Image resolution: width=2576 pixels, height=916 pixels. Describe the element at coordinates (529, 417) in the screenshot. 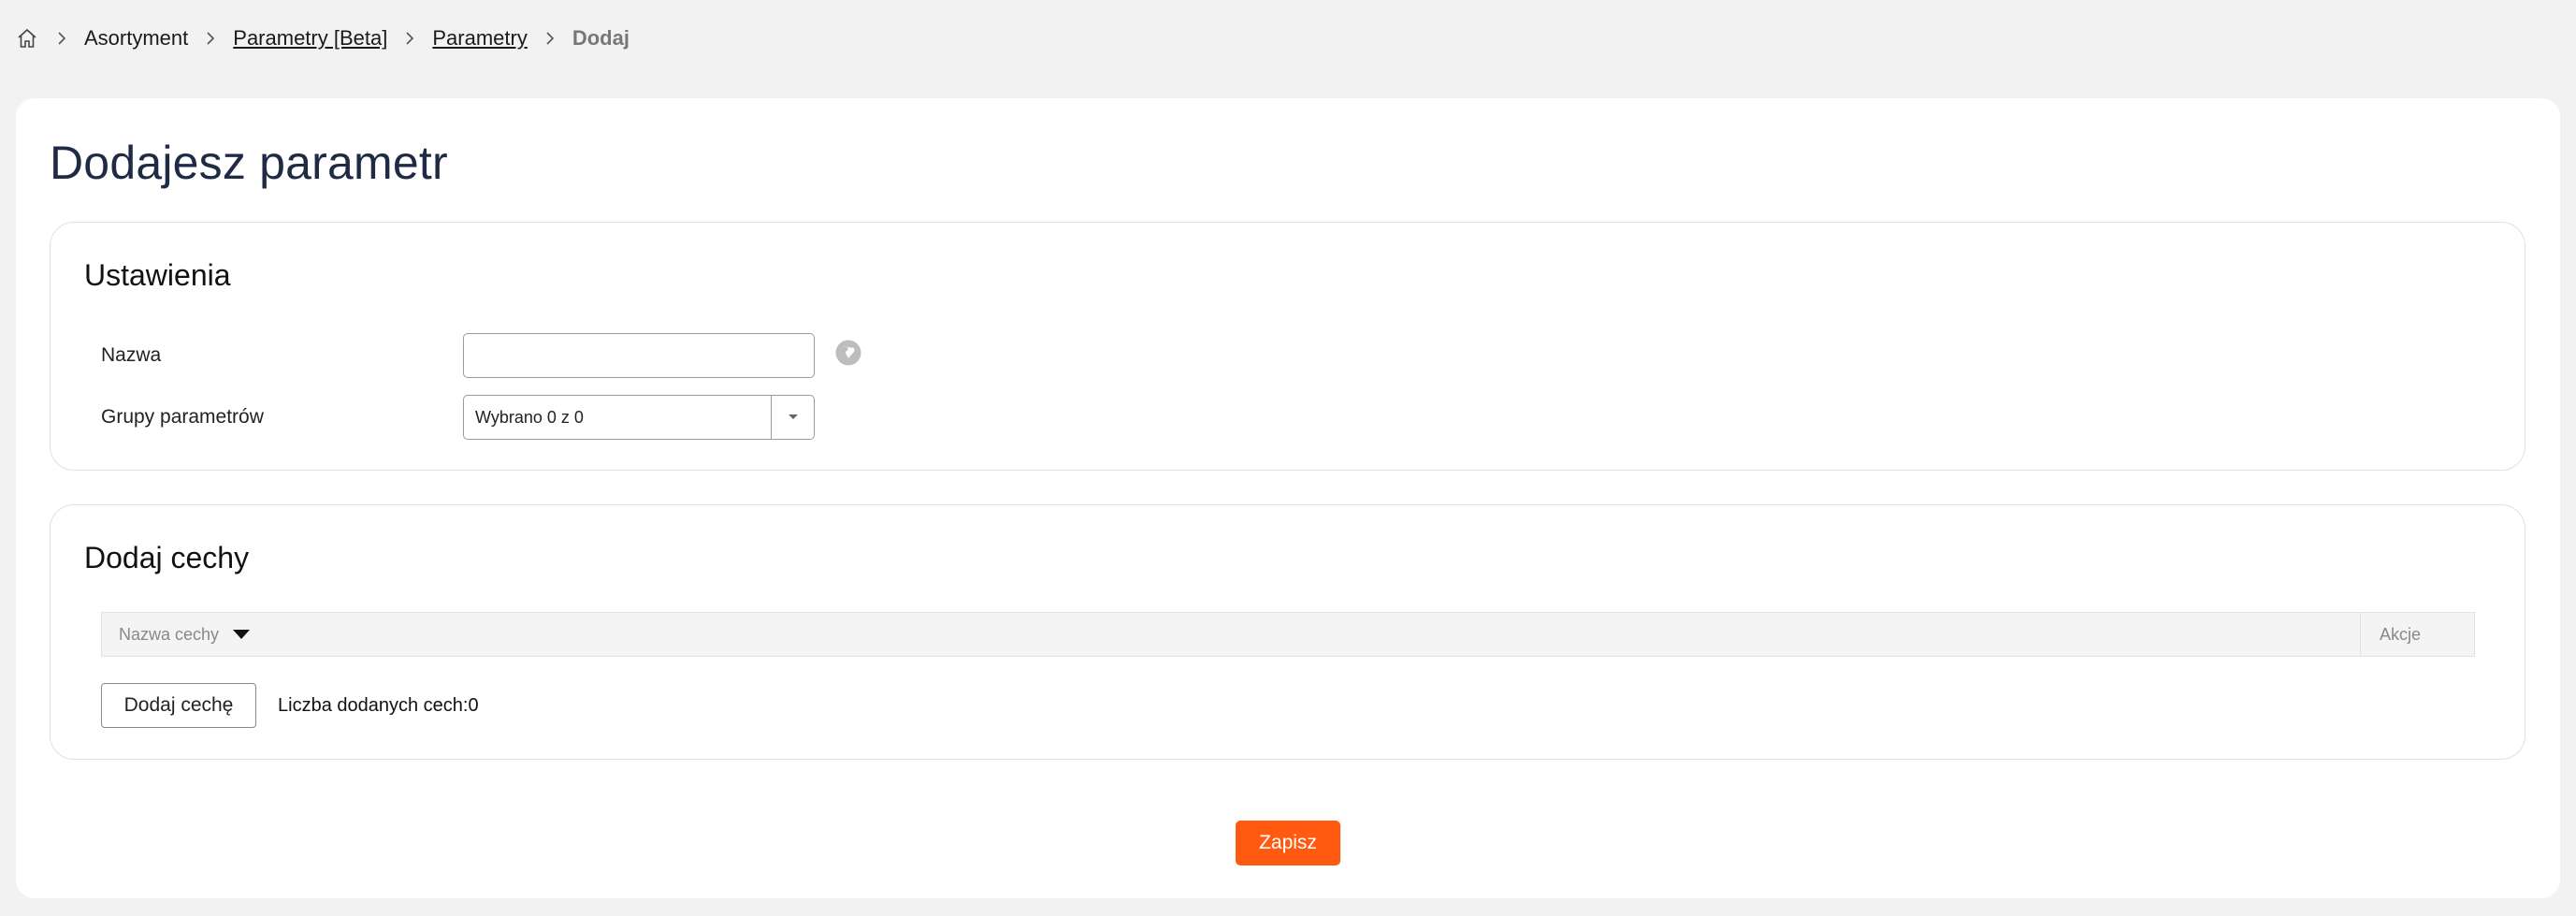

I see `parameter-groups-value: Wybrano 0 z 0` at that location.